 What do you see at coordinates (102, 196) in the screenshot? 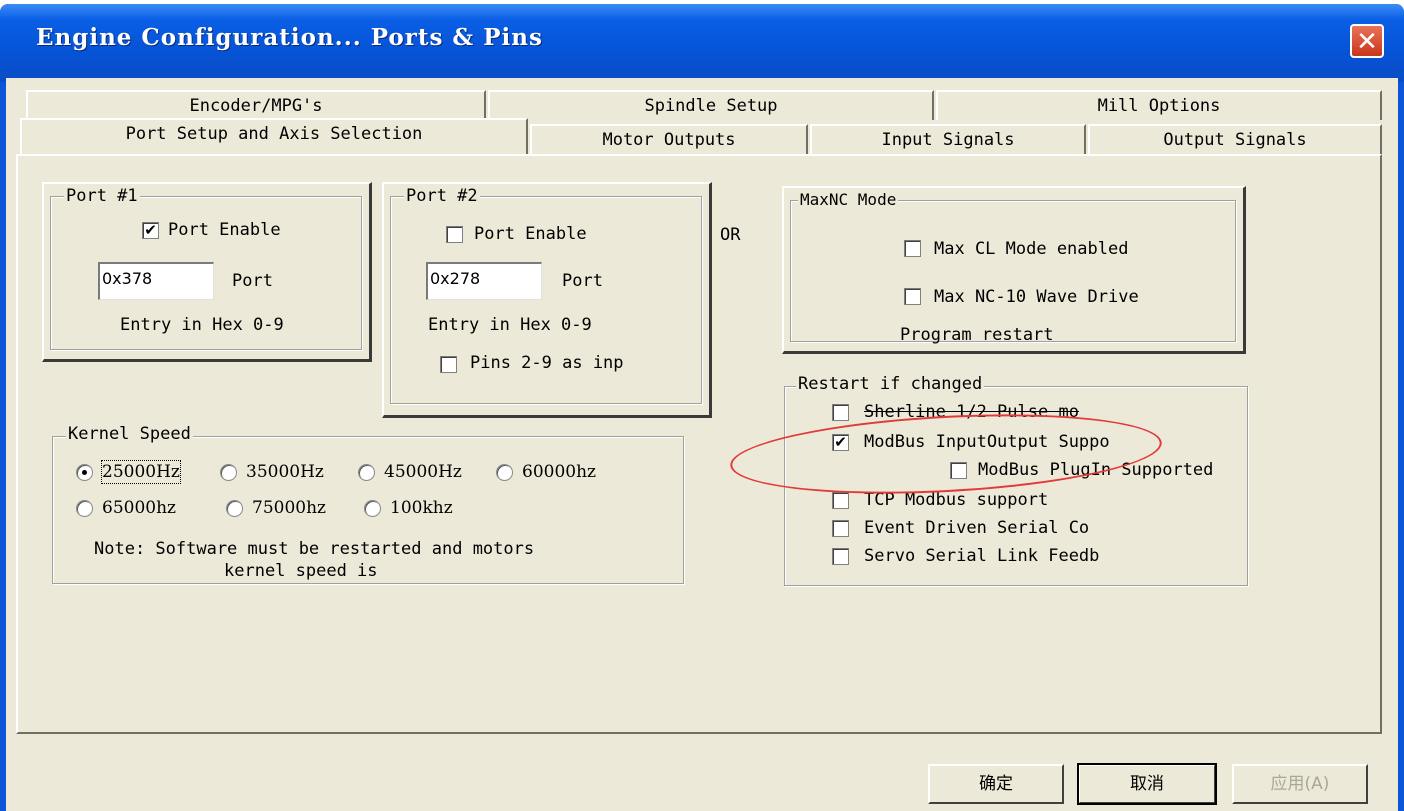
I see `port1-legend: Port #1` at bounding box center [102, 196].